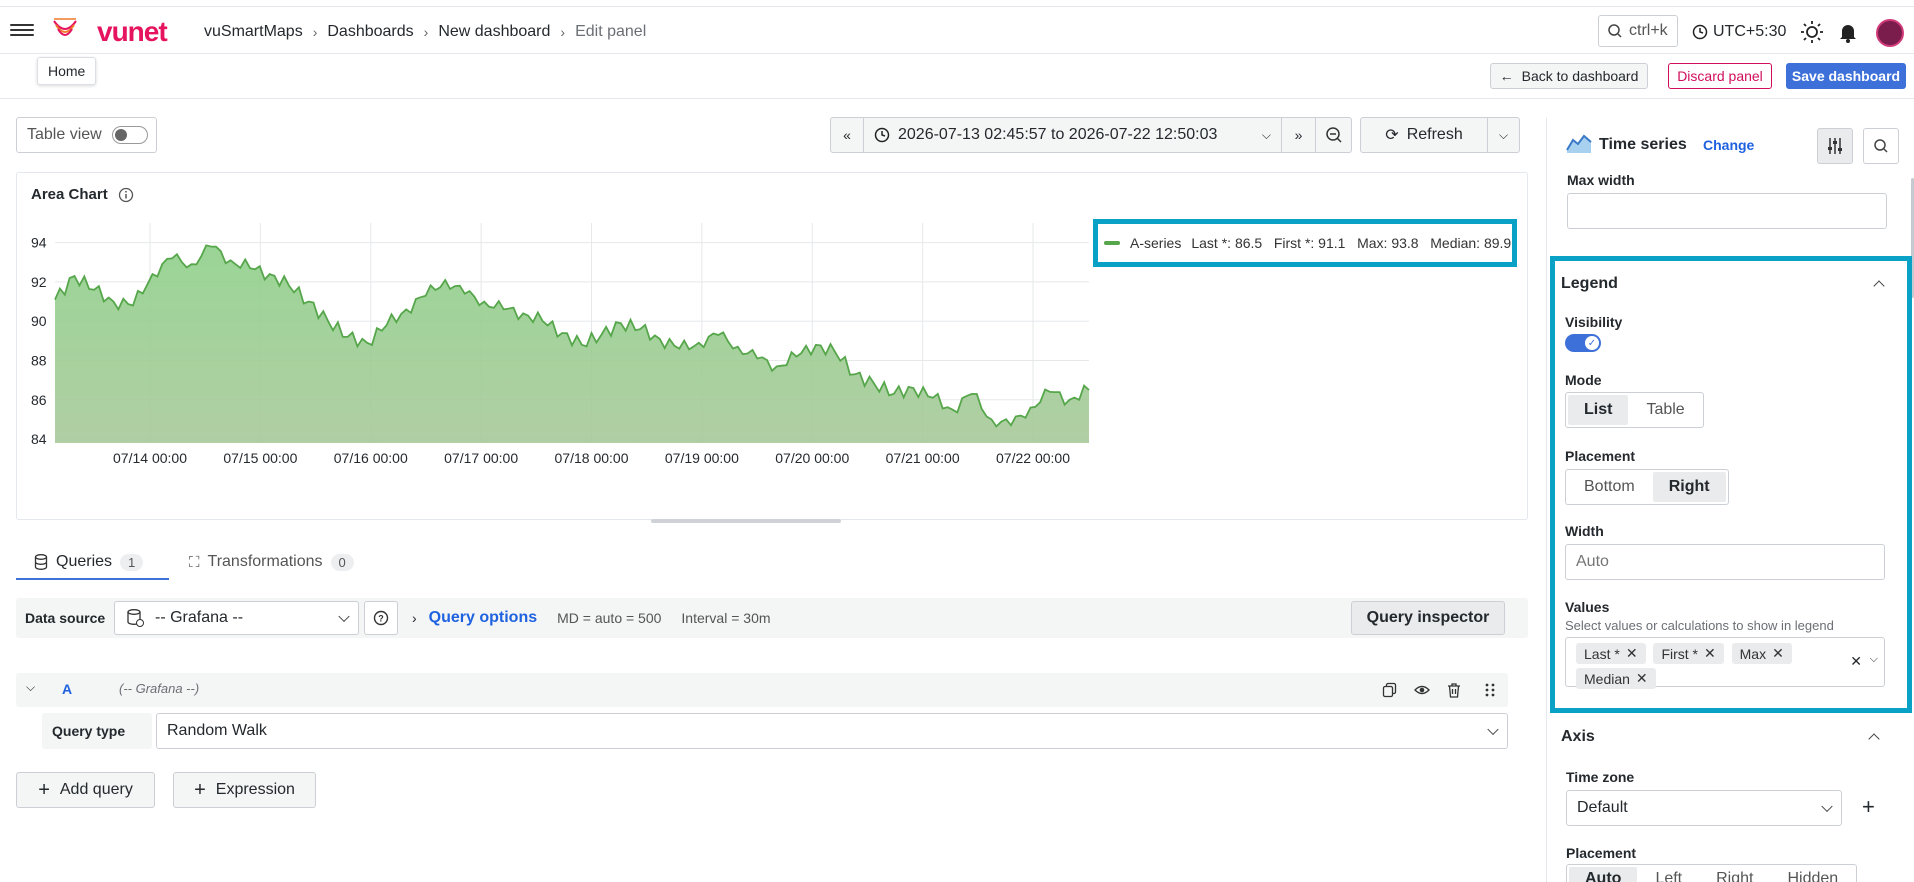 This screenshot has width=1914, height=882. What do you see at coordinates (39, 243) in the screenshot?
I see `y-tick-label: 94` at bounding box center [39, 243].